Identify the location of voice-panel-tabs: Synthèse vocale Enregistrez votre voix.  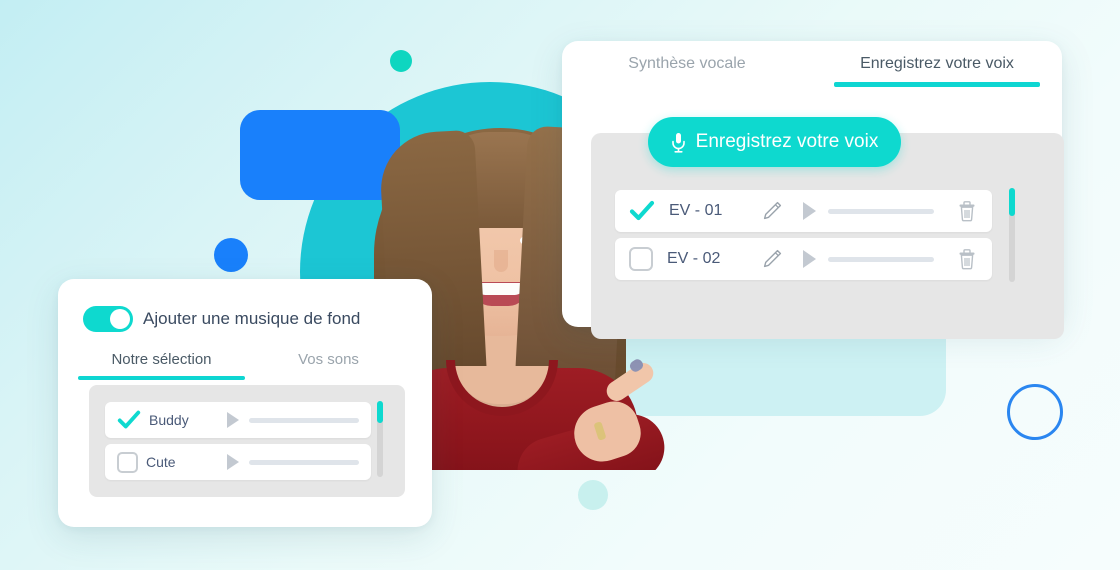
(812, 69).